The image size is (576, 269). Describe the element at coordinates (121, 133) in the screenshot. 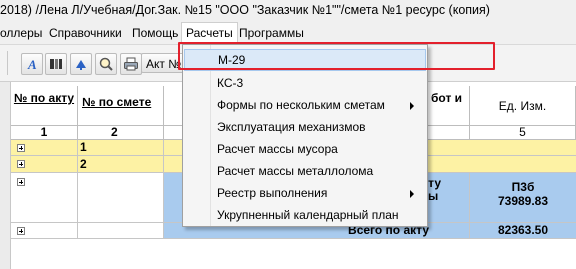

I see `header-number-col2: 2` at that location.